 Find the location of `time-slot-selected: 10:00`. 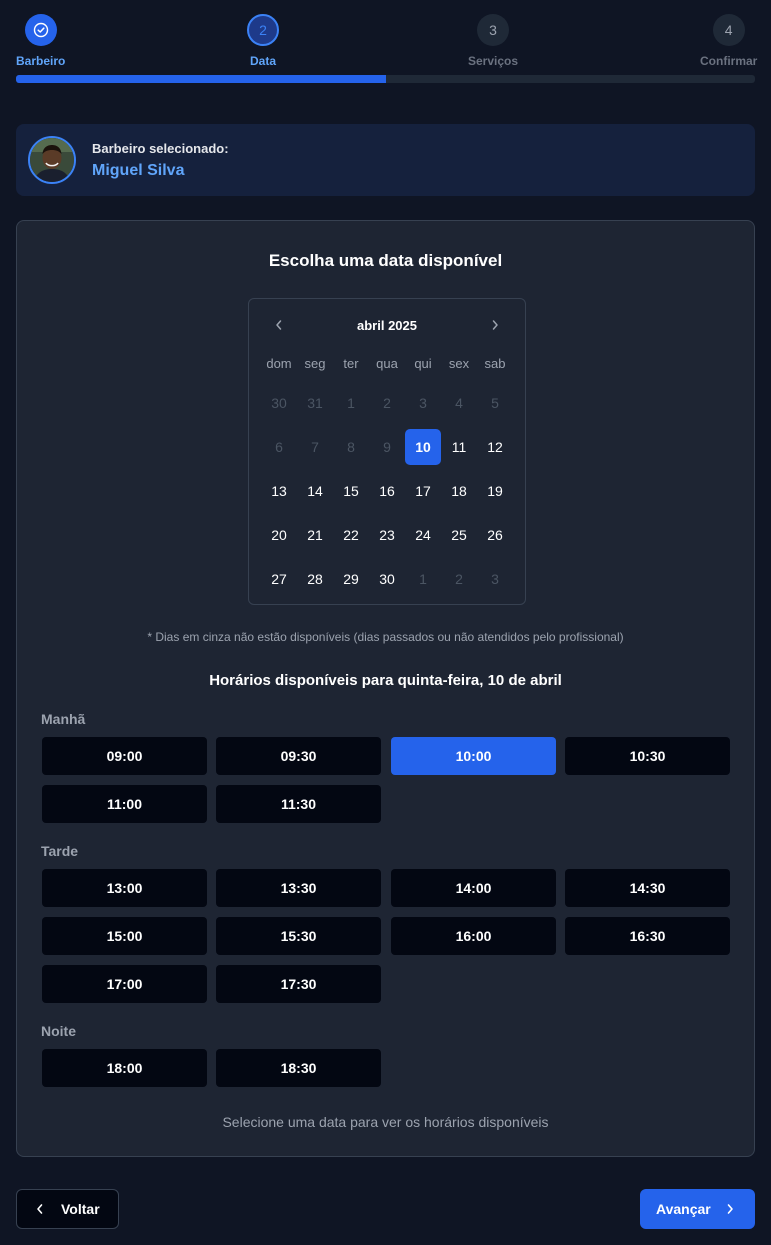

time-slot-selected: 10:00 is located at coordinates (473, 756).